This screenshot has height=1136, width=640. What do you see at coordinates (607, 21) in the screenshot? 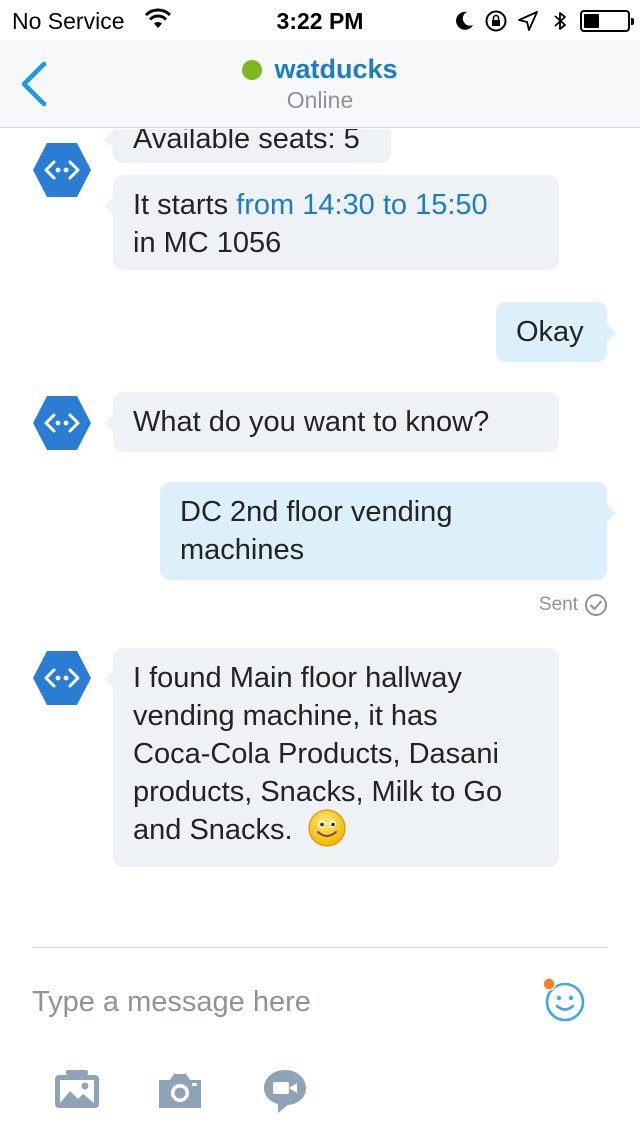
I see `battery-icon` at bounding box center [607, 21].